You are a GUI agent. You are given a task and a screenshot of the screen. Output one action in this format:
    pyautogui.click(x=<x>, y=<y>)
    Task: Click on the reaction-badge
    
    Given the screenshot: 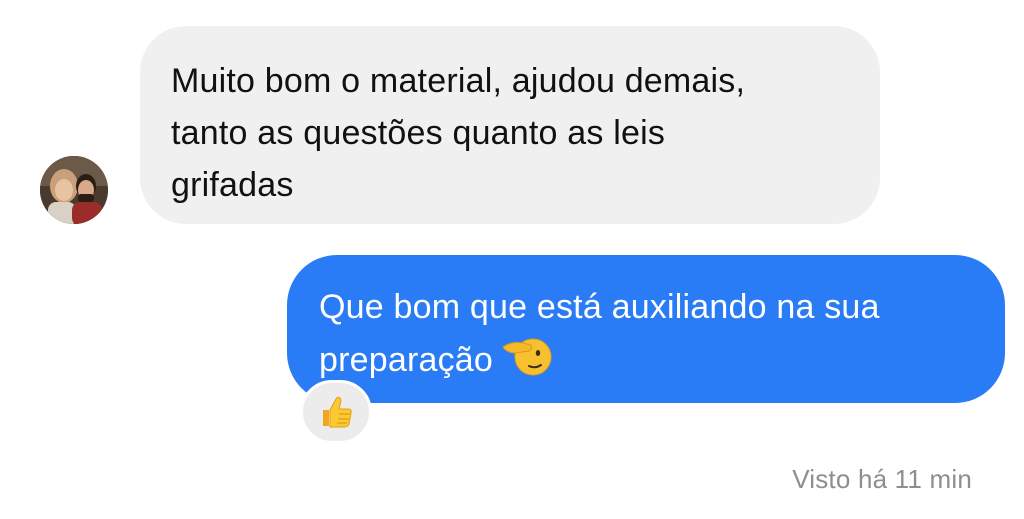 What is the action you would take?
    pyautogui.click(x=336, y=412)
    